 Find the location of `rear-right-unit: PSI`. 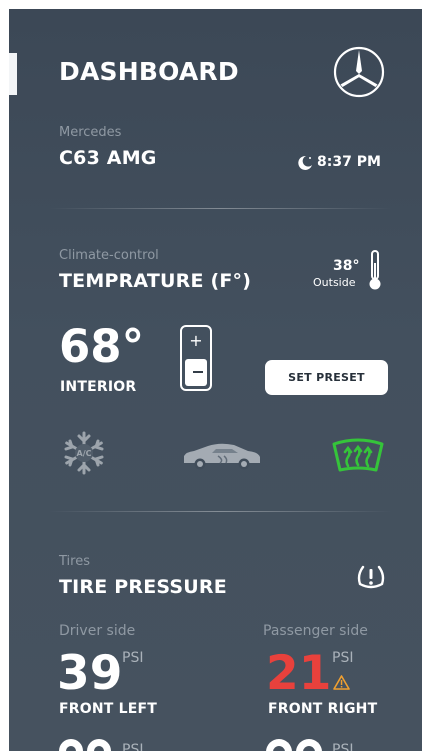

rear-right-unit: PSI is located at coordinates (343, 746).